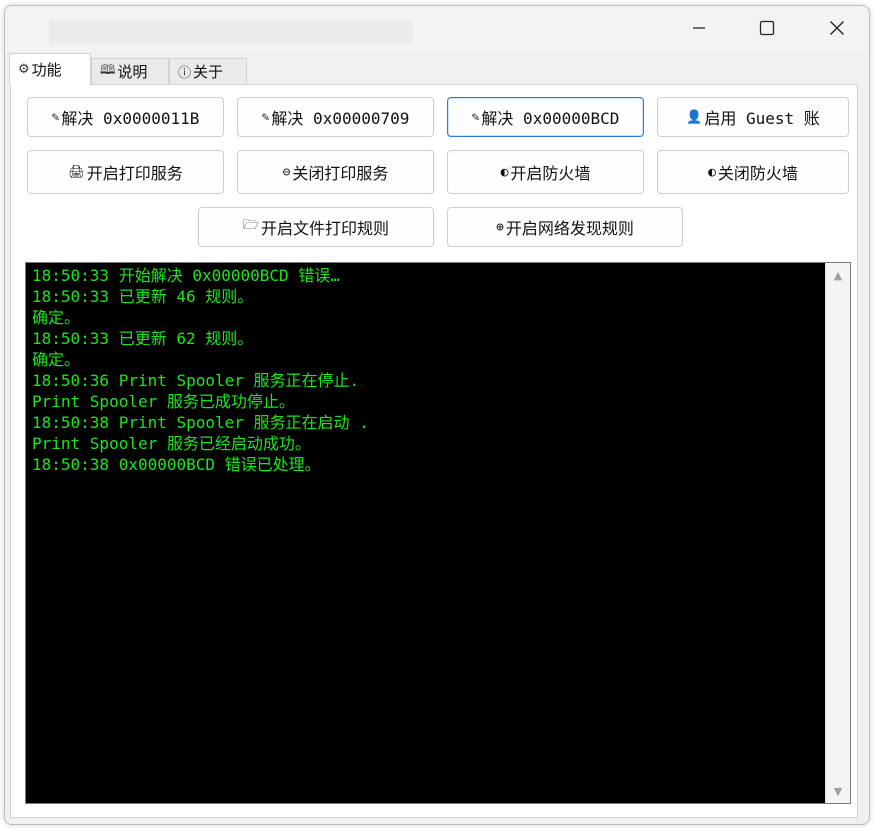 This screenshot has width=874, height=829. Describe the element at coordinates (46, 70) in the screenshot. I see `tab-label: 功能` at that location.